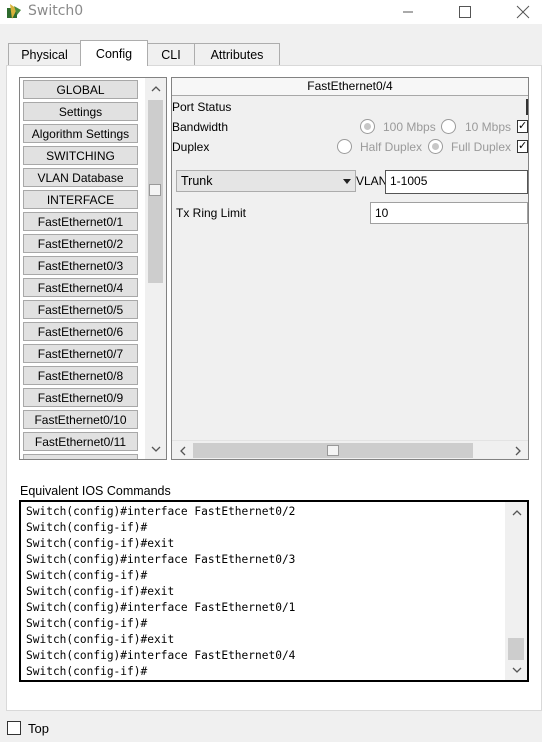 This screenshot has width=542, height=742. Describe the element at coordinates (155, 190) in the screenshot. I see `nav-scroll-grip` at that location.